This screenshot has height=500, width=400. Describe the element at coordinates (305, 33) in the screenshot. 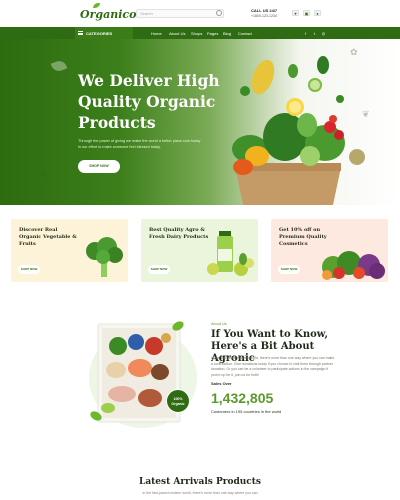

I see `facebook-icon: f` at that location.